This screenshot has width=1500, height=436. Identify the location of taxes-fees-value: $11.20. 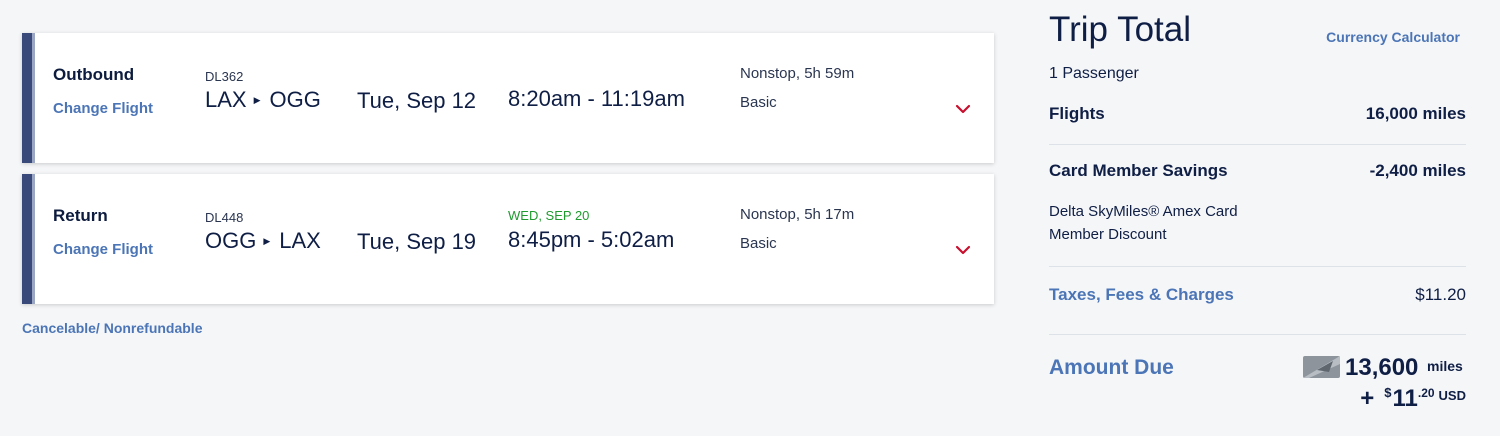
(1440, 294).